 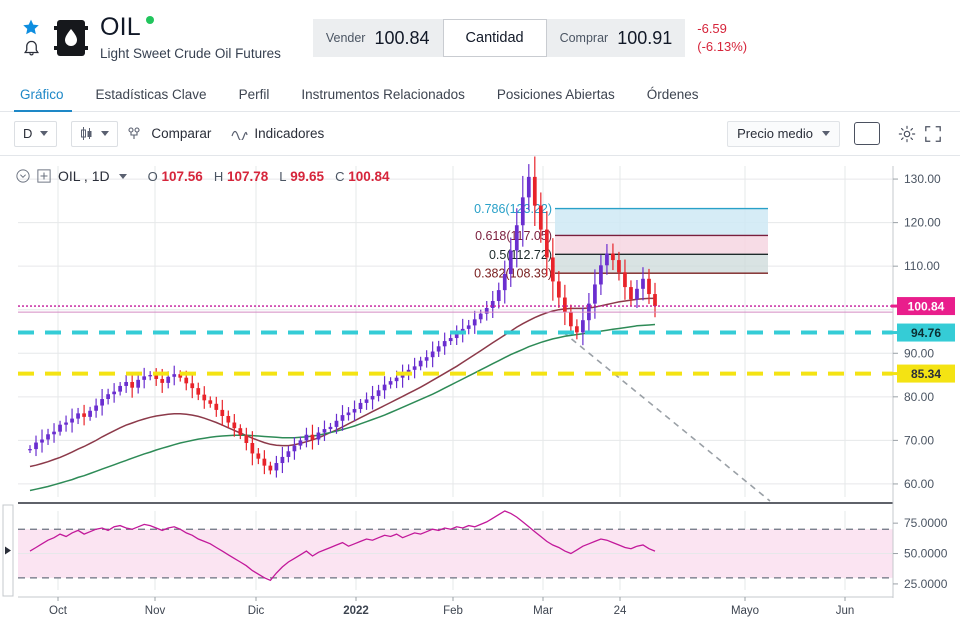 I want to click on quantity-input: Cantidad, so click(x=494, y=38).